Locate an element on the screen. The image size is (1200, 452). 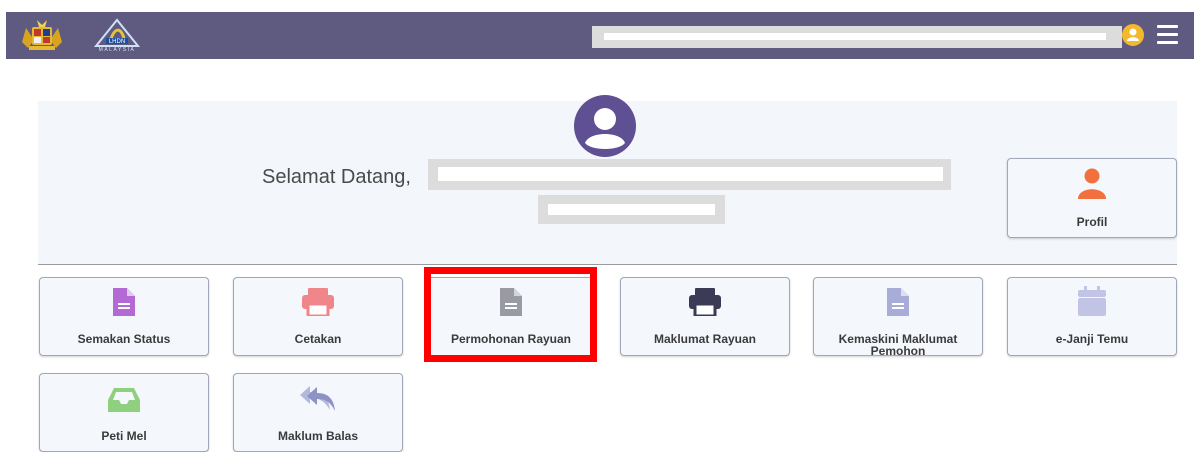
lhdn-logo-subtext: MALAYSIA is located at coordinates (117, 50).